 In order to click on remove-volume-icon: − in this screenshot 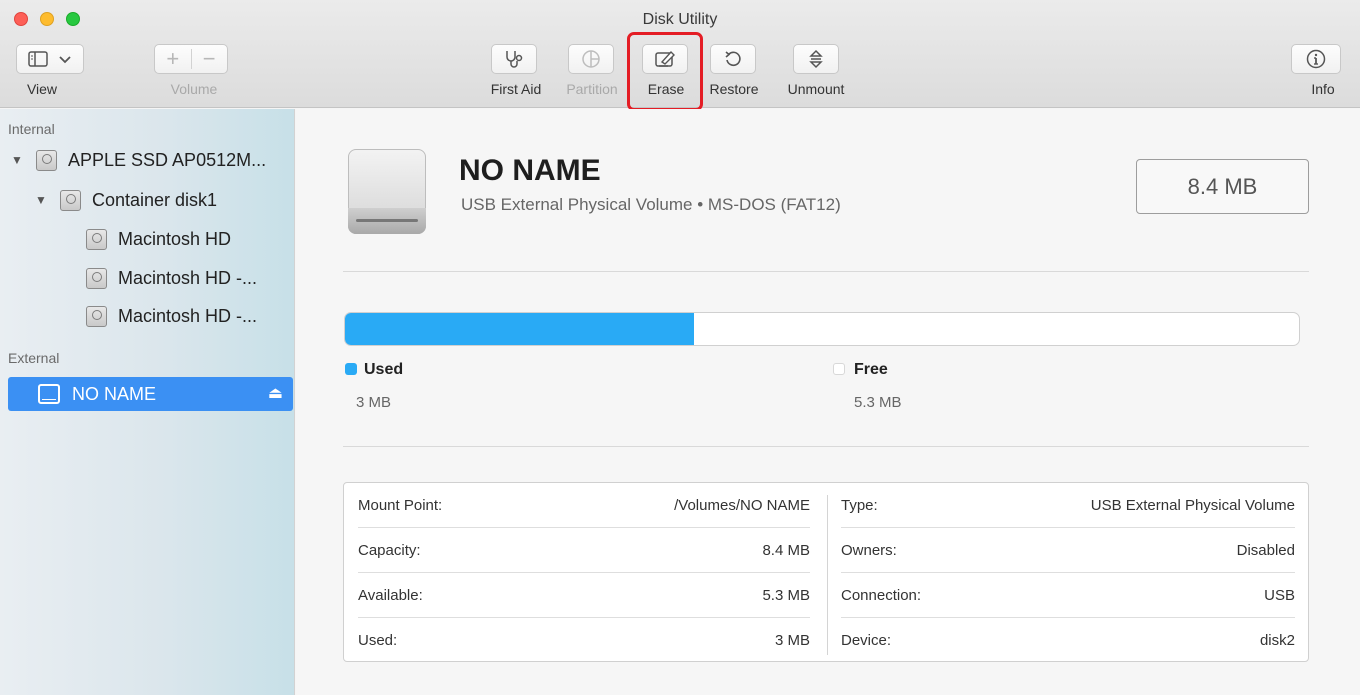, I will do `click(209, 59)`.